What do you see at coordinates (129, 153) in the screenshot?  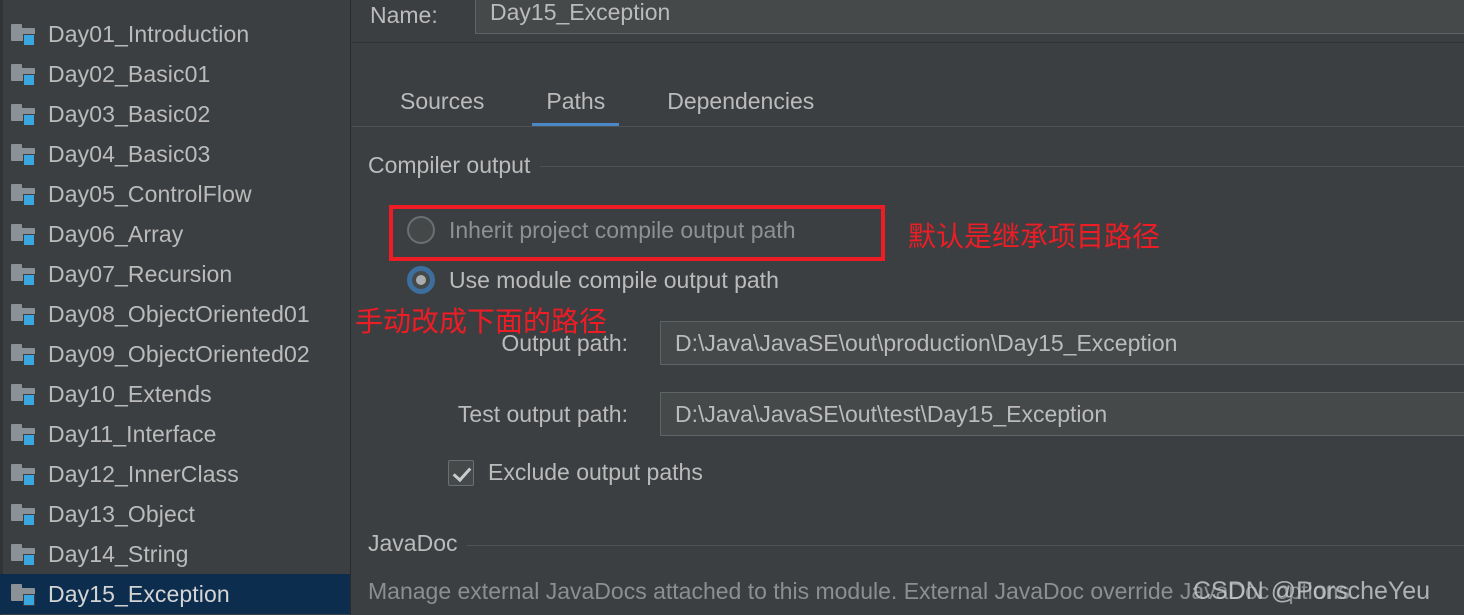 I see `module-list-item-label: Day04_Basic03` at bounding box center [129, 153].